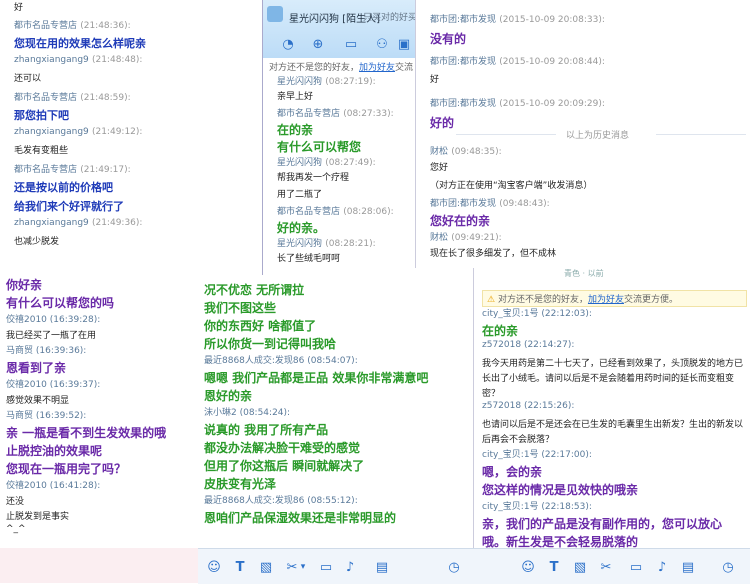 This screenshot has width=750, height=584. Describe the element at coordinates (350, 567) in the screenshot. I see `shake-icon: ♪` at that location.